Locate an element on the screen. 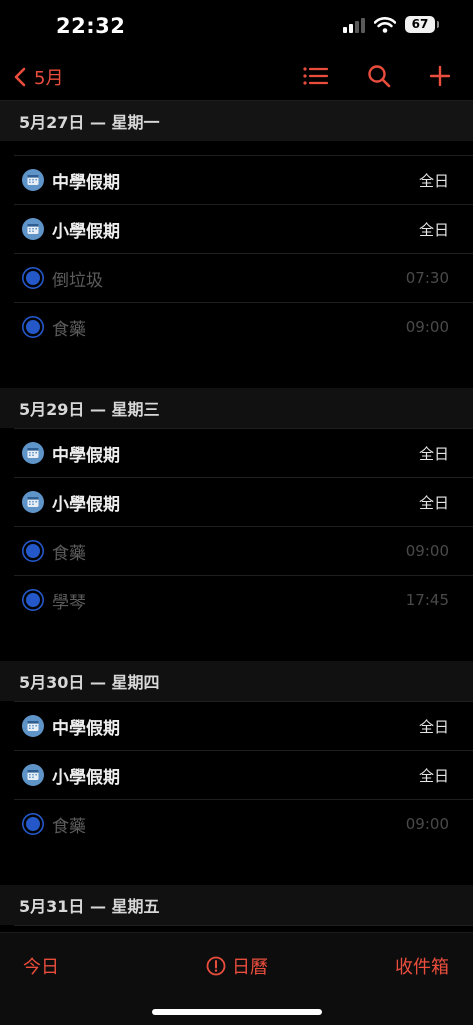 This screenshot has width=473, height=1025. event-row: 學琴 17:45 is located at coordinates (243, 599).